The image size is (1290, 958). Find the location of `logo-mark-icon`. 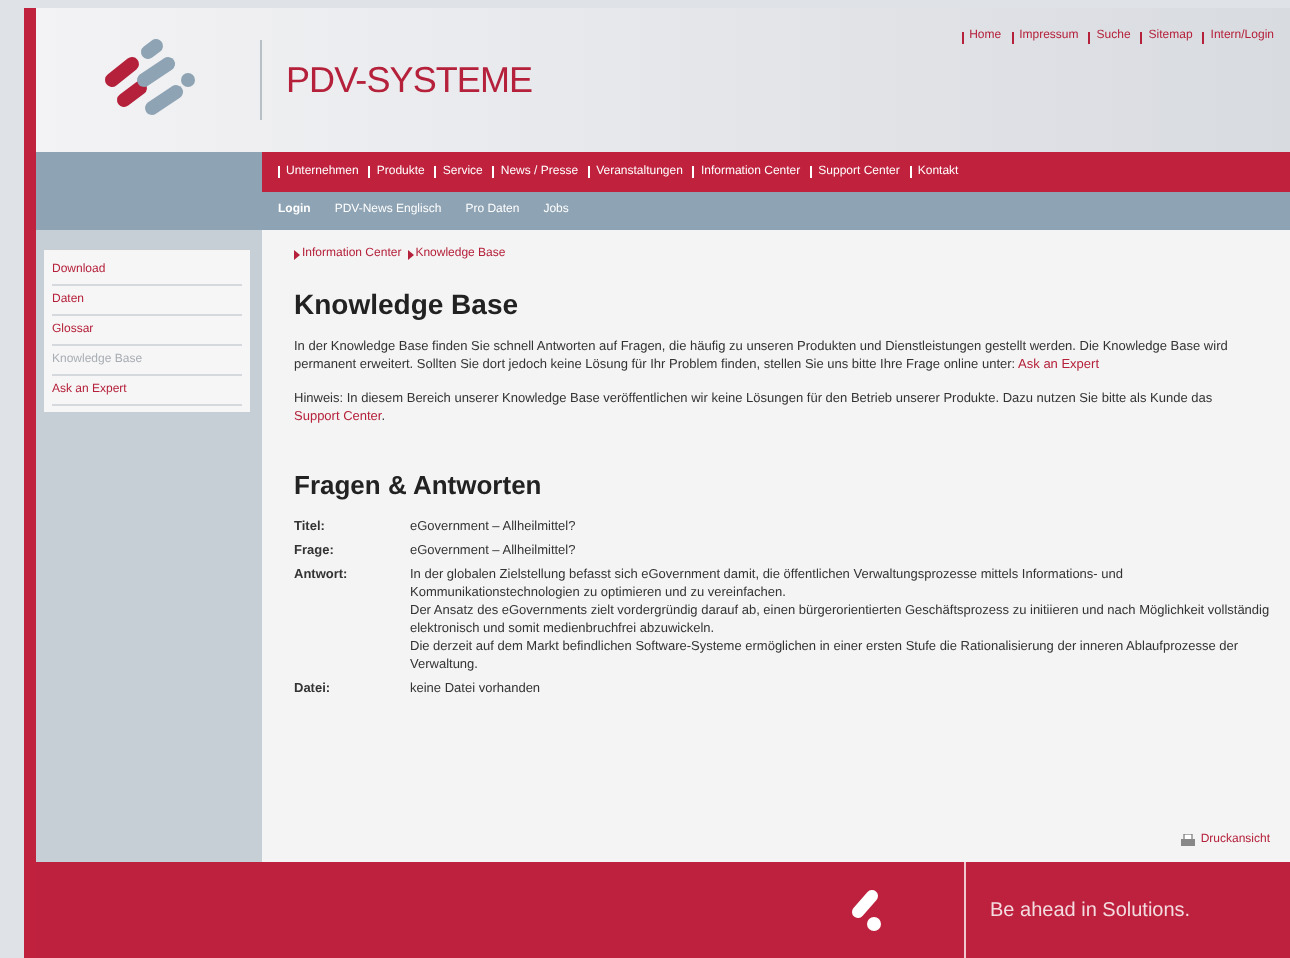

logo-mark-icon is located at coordinates (866, 910).